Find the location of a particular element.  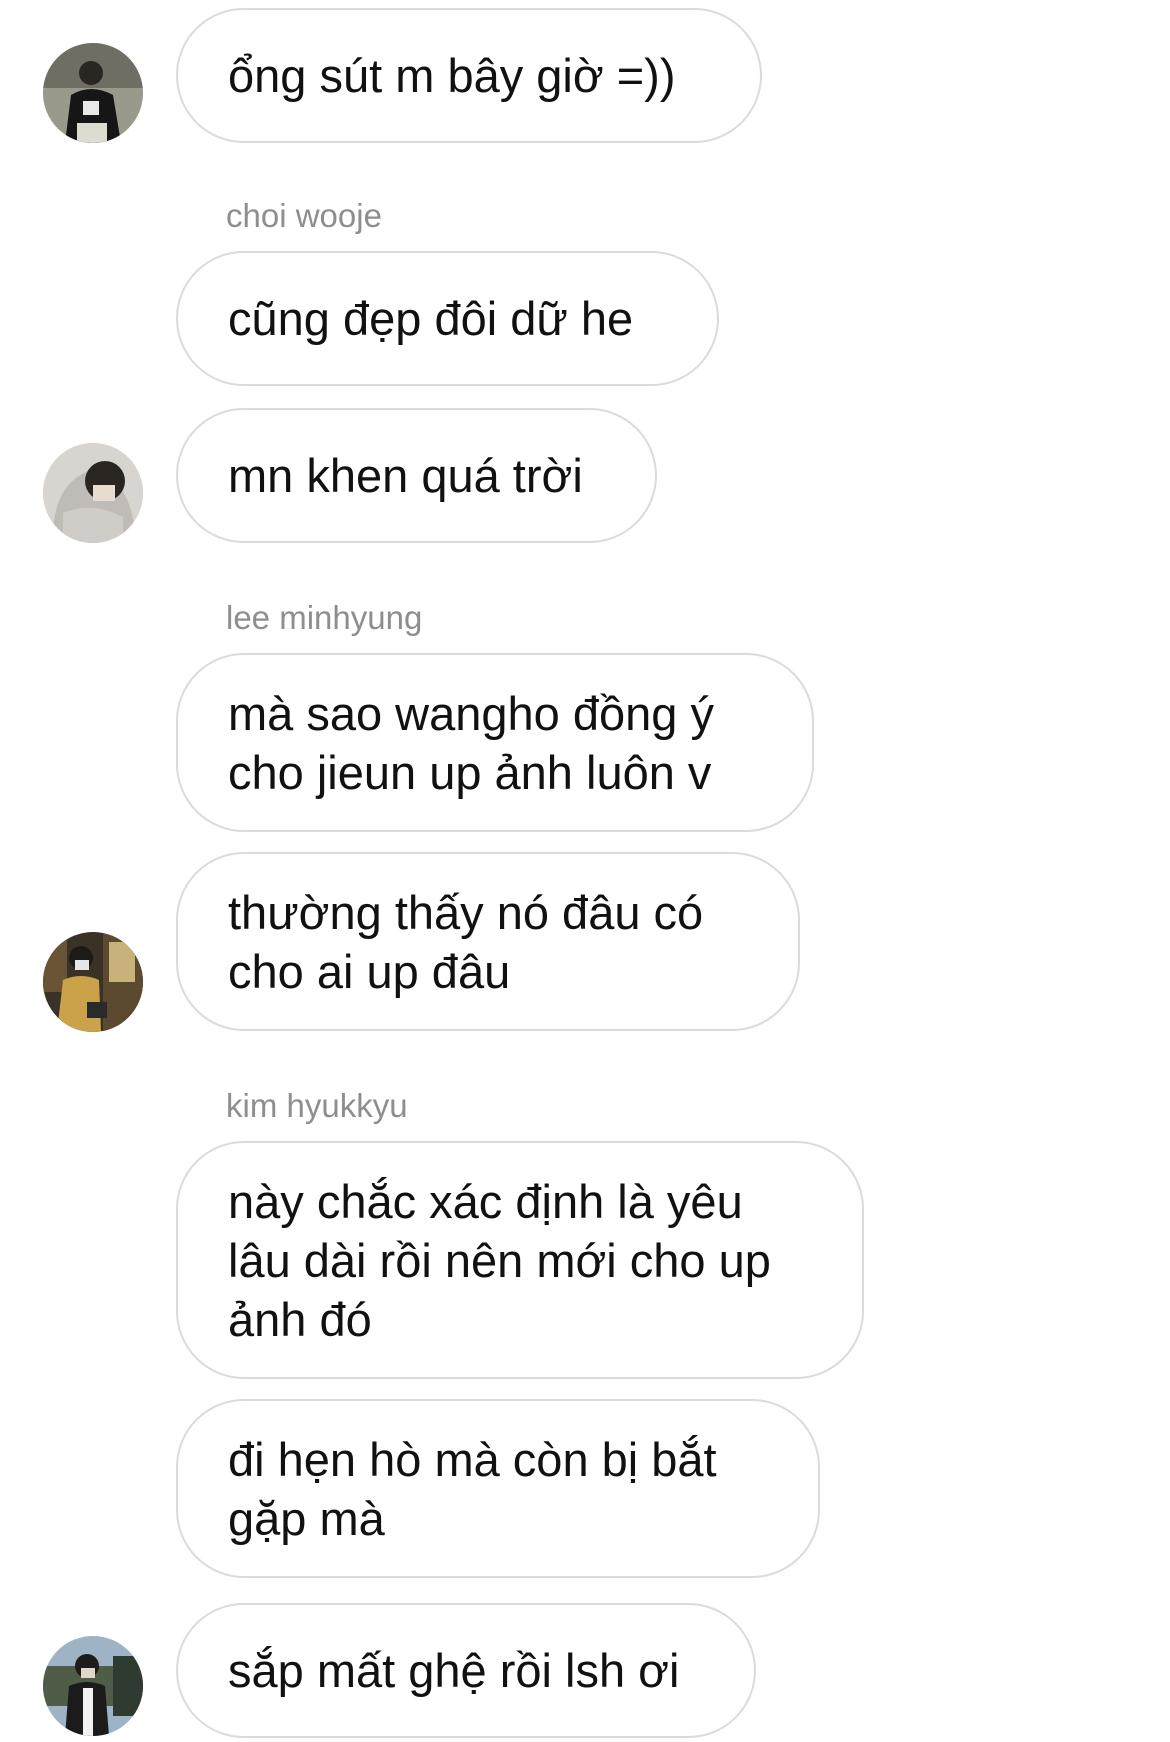

message-text: đi hẹn hò mà còn bị bắt gặp mà is located at coordinates (472, 1488).